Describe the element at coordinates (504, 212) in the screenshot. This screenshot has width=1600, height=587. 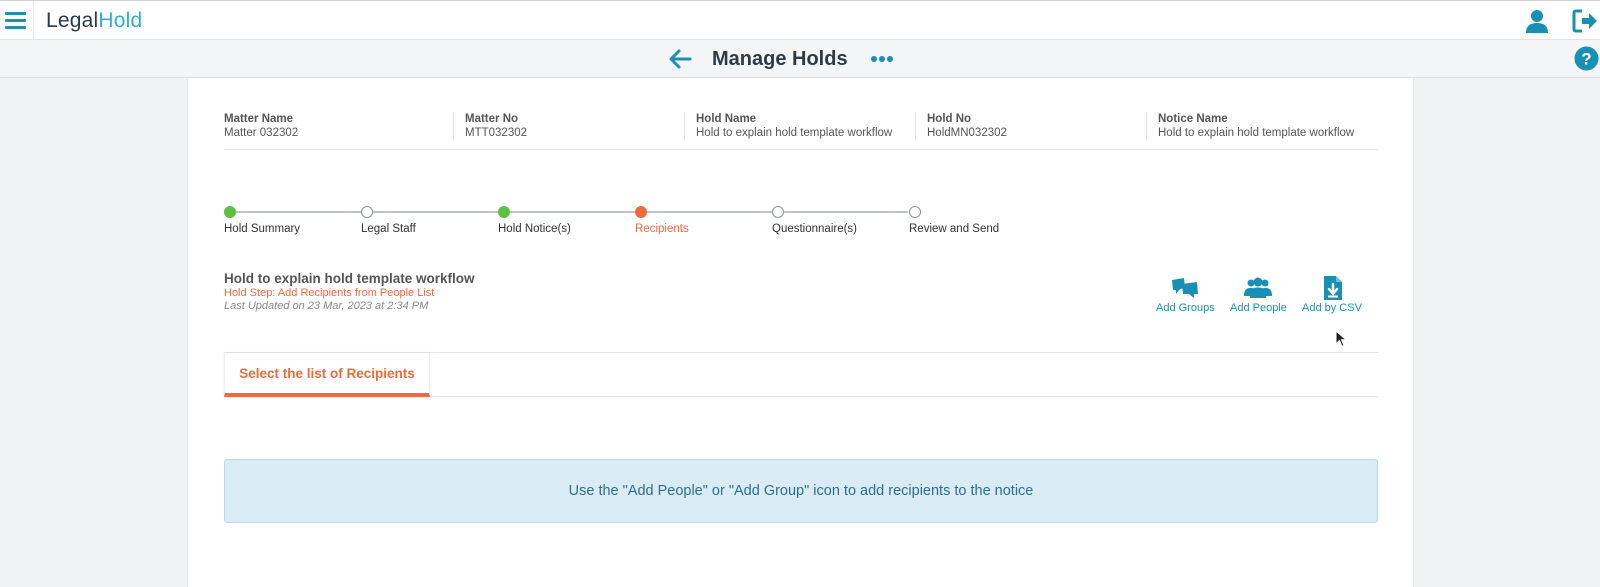
I see `step-dot-hold-notices` at that location.